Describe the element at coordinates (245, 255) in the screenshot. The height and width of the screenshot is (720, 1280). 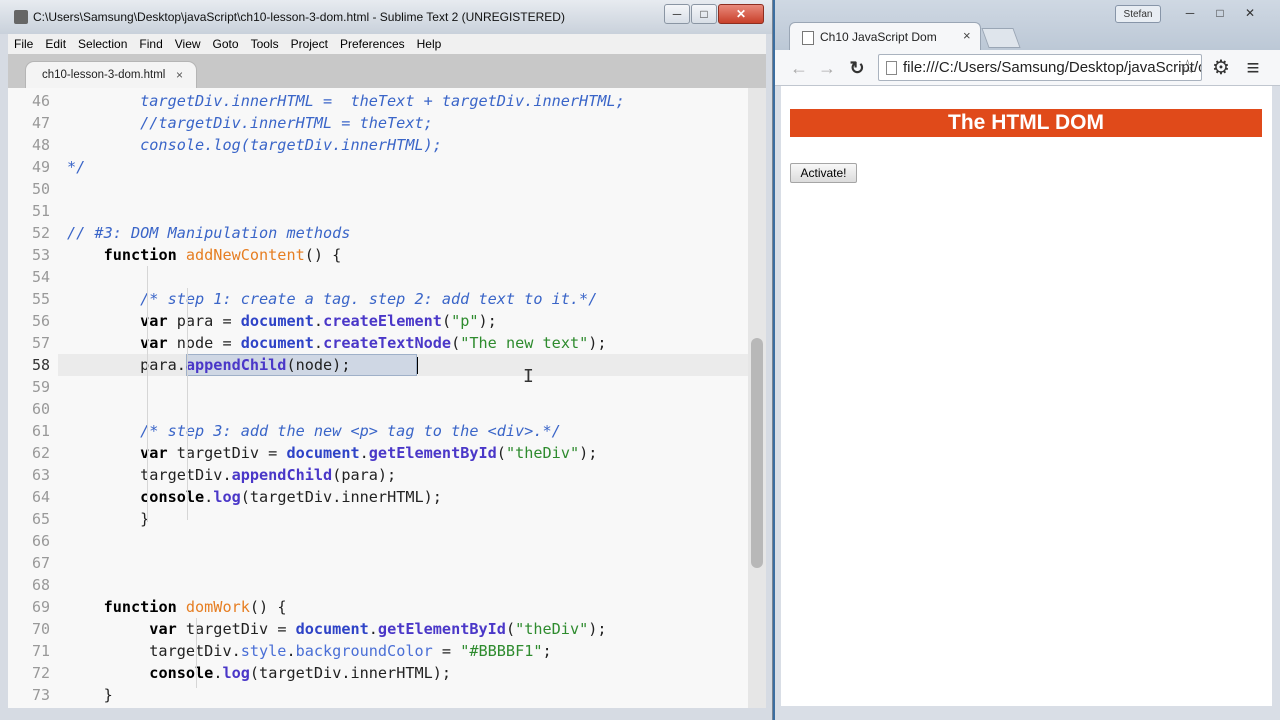
I see `code-token: addNewContent` at that location.